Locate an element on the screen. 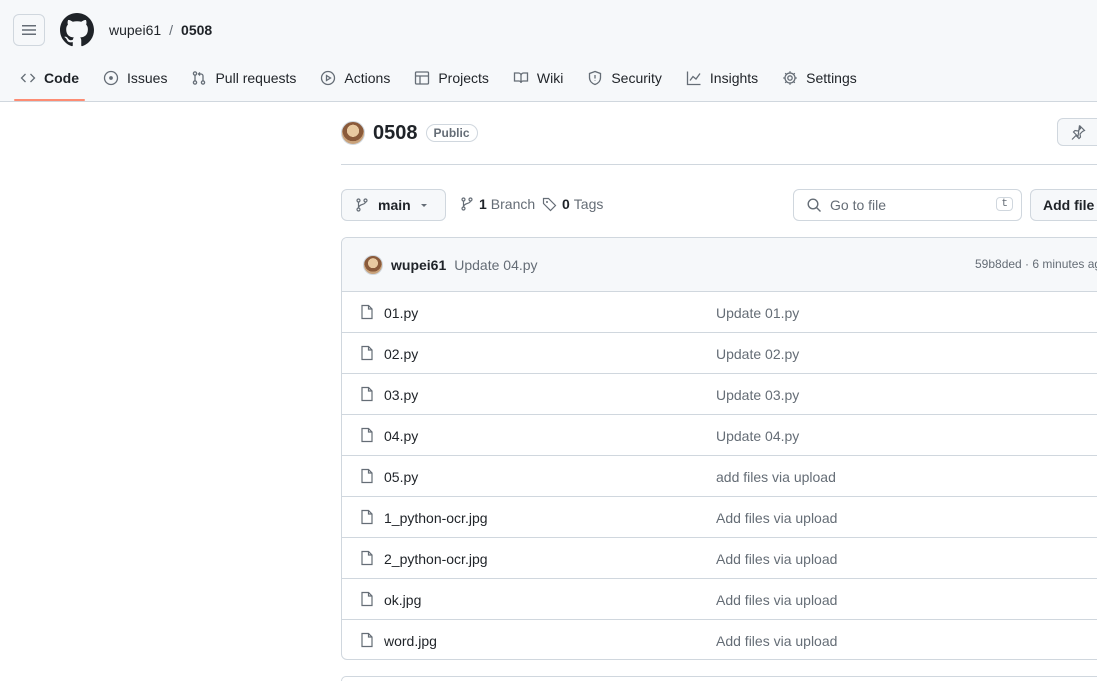  tab-issues: Issues is located at coordinates (139, 78).